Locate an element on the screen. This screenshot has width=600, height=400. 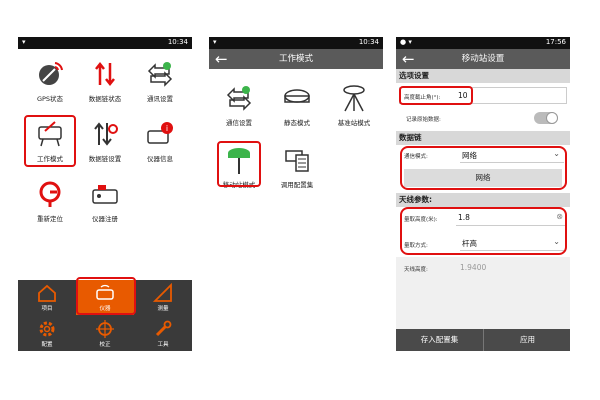
datalink-highlight is located at coordinates (483, 168).